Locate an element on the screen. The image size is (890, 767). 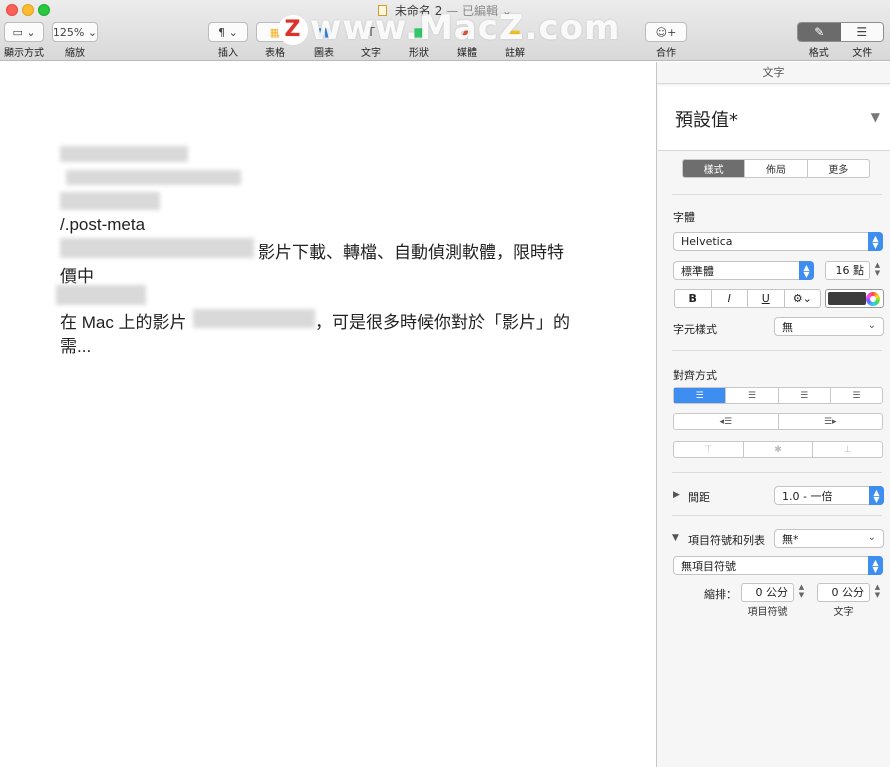
document-label: 文件 is located at coordinates (862, 53).